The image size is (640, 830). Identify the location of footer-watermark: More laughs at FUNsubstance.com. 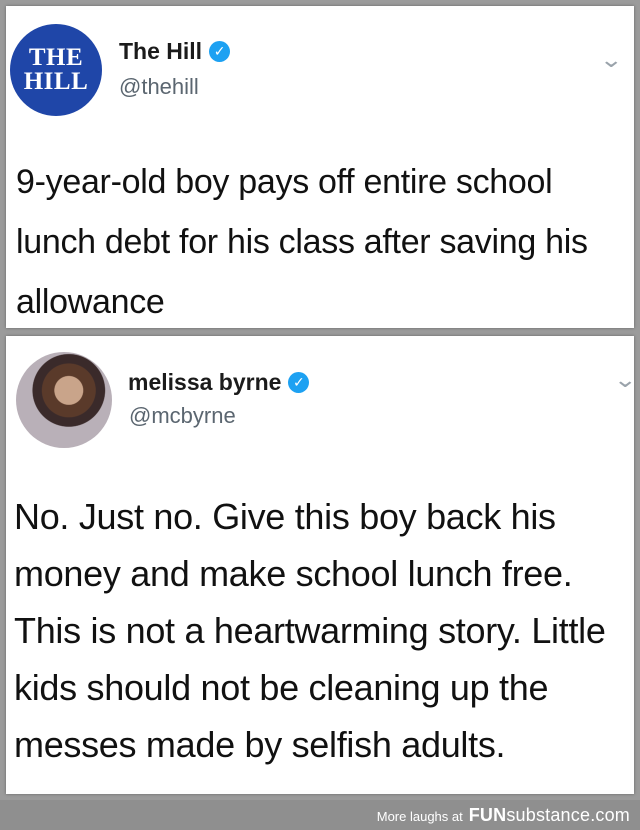
(503, 815).